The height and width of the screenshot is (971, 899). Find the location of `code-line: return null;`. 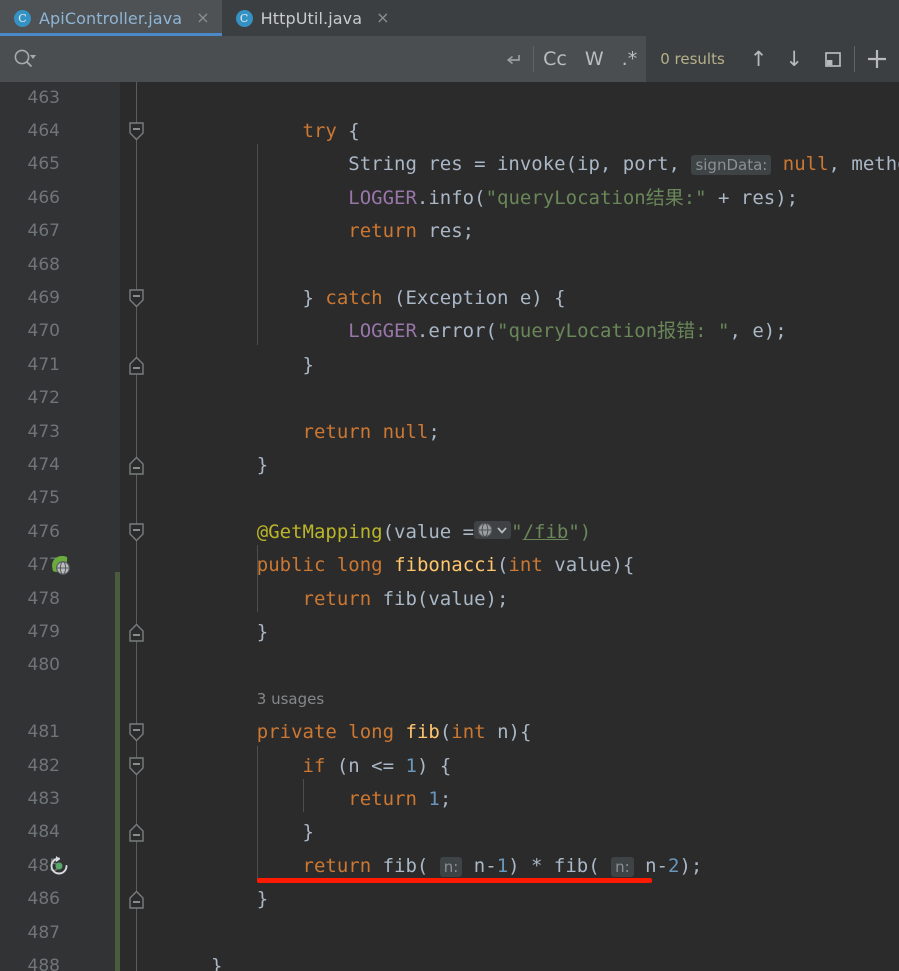

code-line: return null; is located at coordinates (325, 432).